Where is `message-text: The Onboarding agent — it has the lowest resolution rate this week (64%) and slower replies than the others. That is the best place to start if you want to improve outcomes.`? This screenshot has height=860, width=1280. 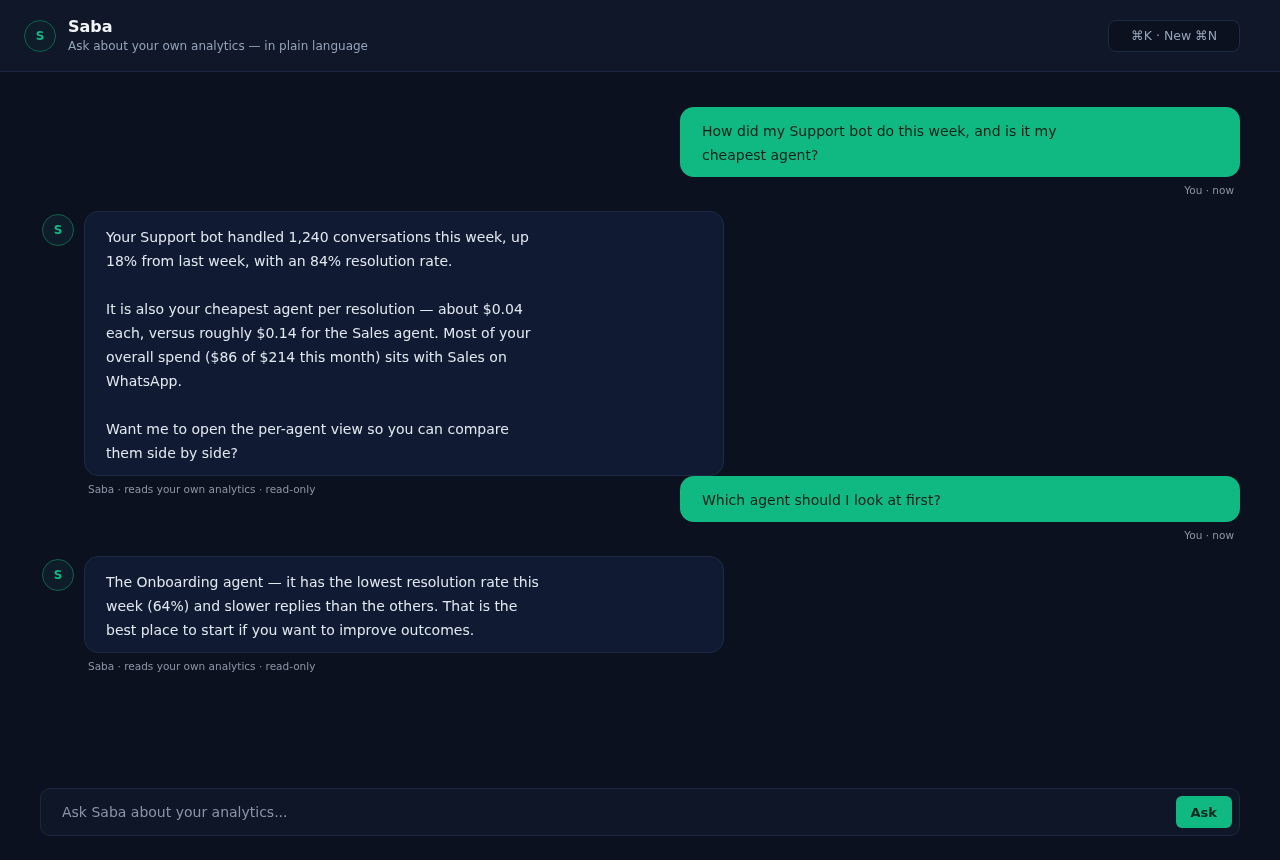 message-text: The Onboarding agent — it has the lowest resolution rate this week (64%) and slower replies than the others. That is the best place to start if you want to improve outcomes. is located at coordinates (323, 606).